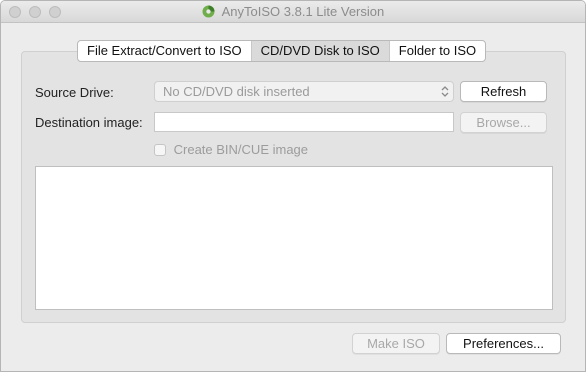  Describe the element at coordinates (160, 150) in the screenshot. I see `bin-cue-checkbox` at that location.